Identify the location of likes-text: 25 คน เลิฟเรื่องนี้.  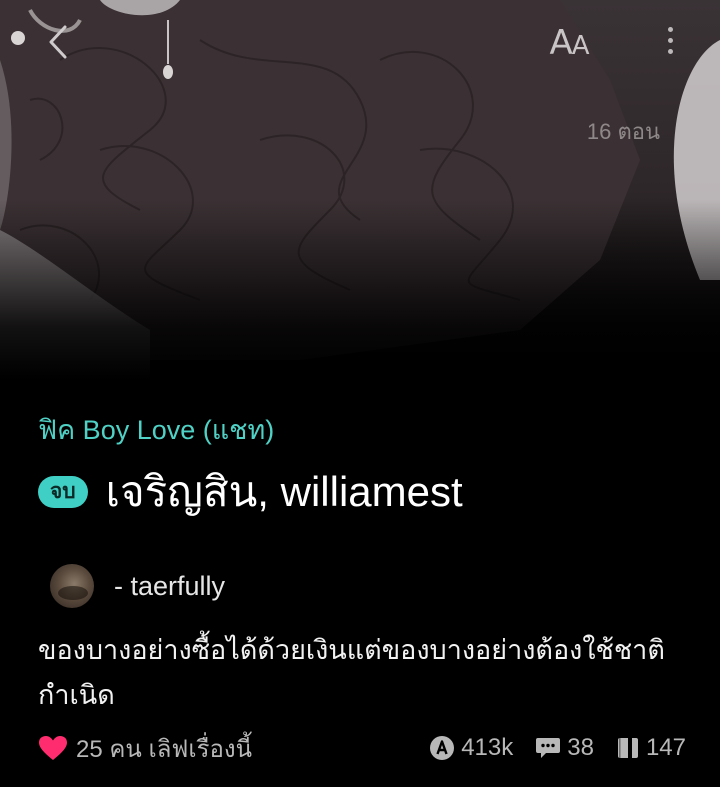
(164, 749).